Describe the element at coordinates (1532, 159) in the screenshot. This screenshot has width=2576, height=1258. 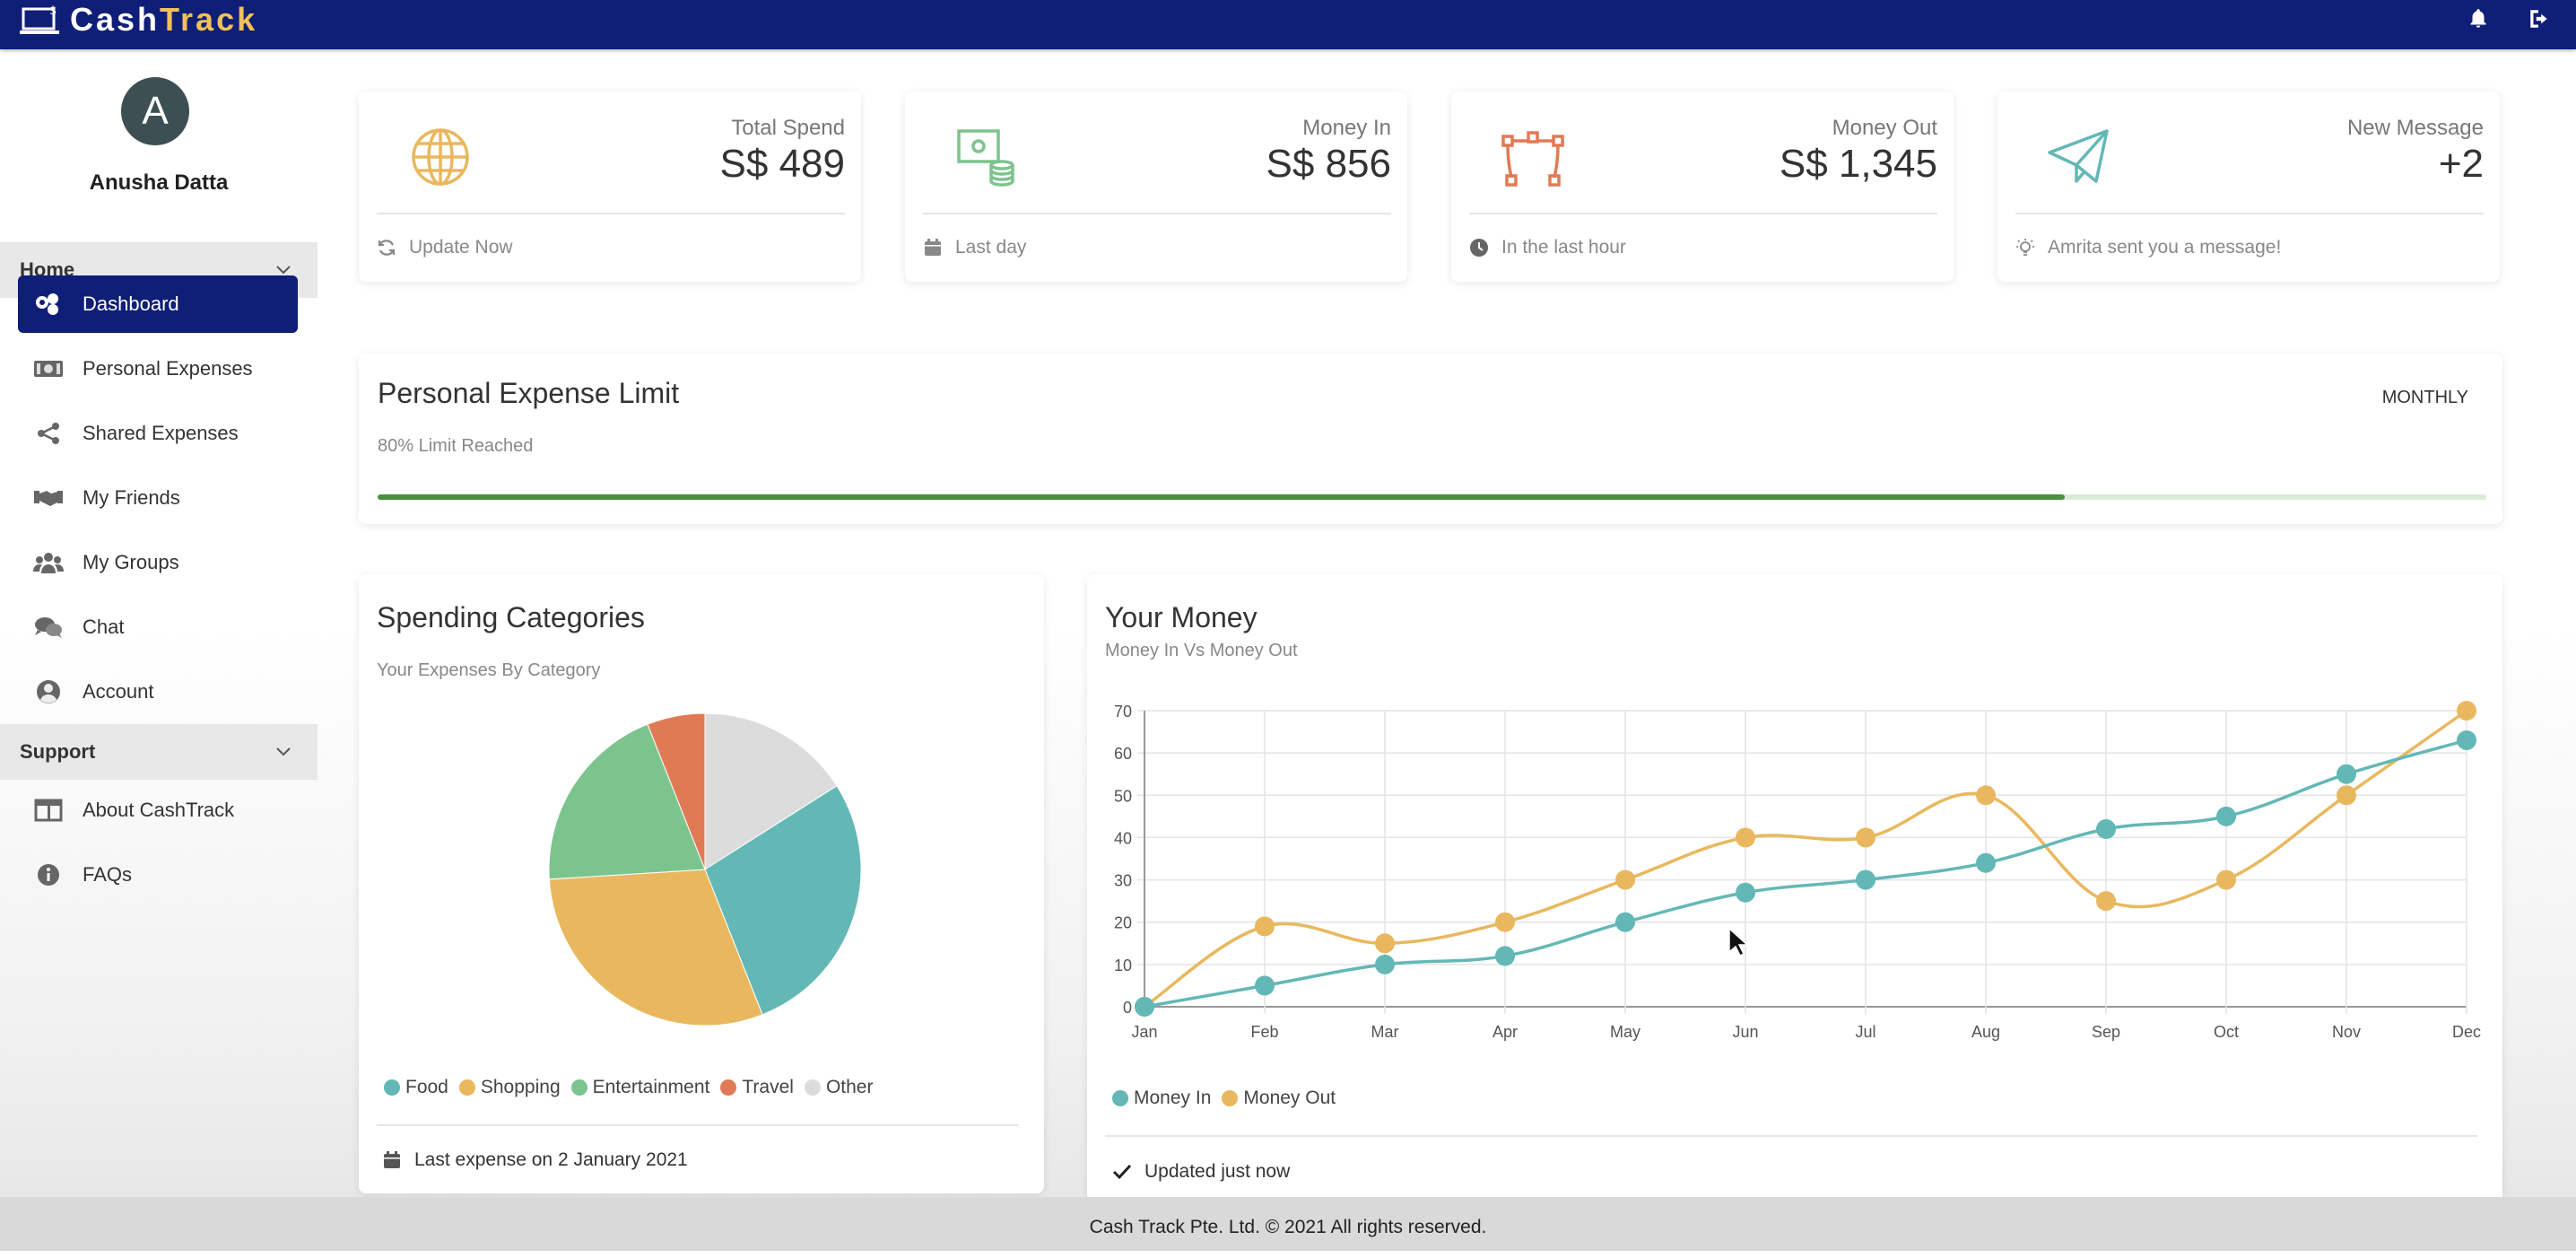
I see `bezier-curve-icon` at that location.